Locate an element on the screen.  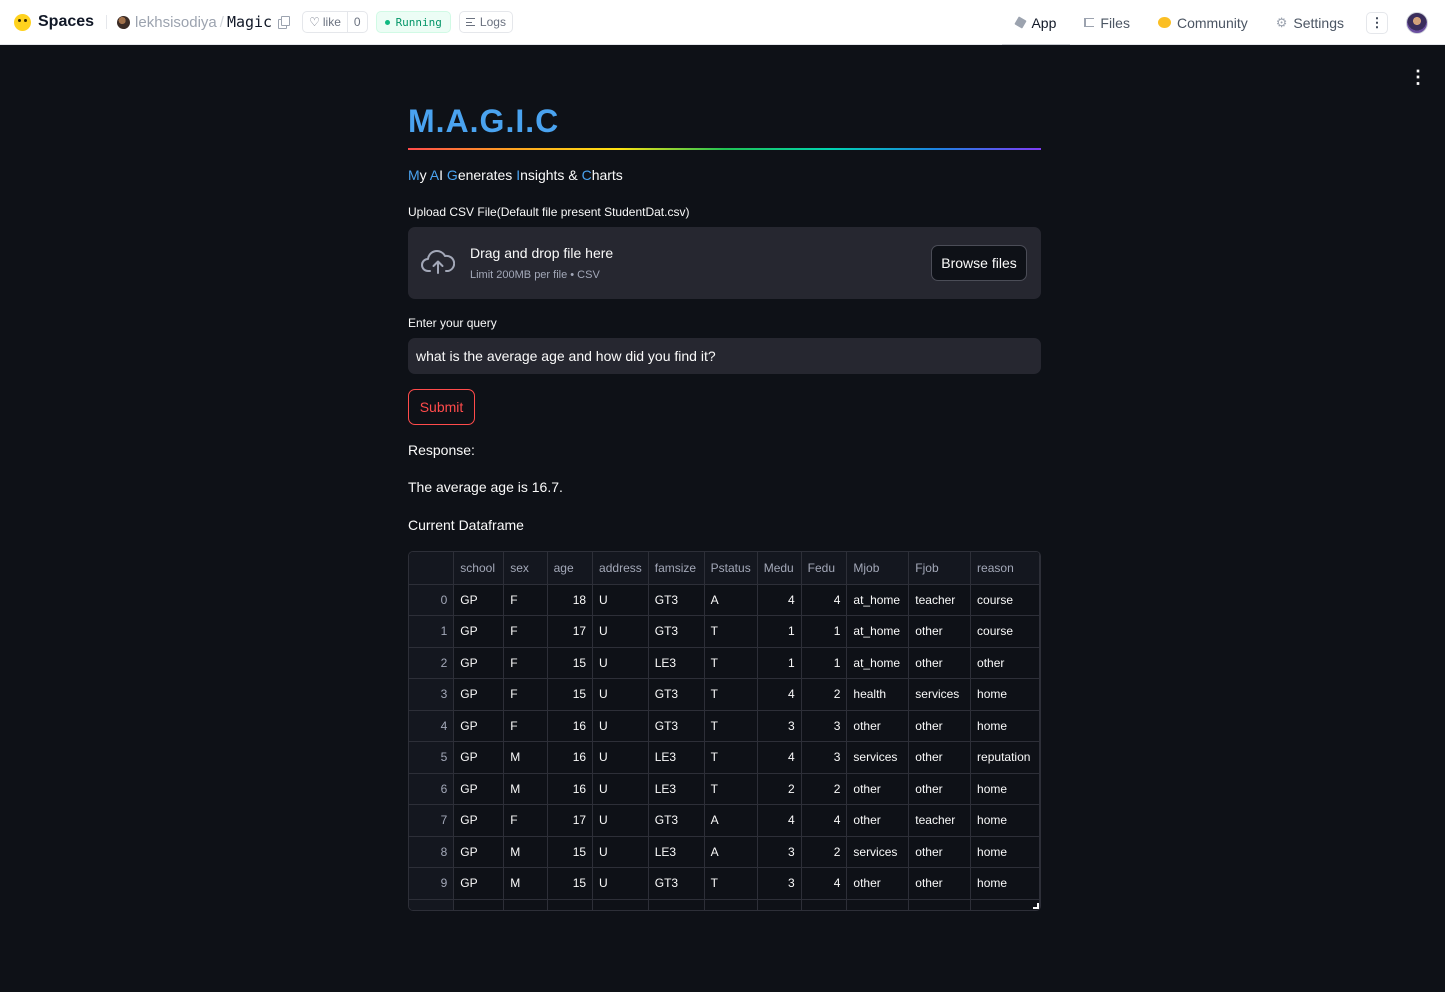
owner-avatar is located at coordinates (124, 22).